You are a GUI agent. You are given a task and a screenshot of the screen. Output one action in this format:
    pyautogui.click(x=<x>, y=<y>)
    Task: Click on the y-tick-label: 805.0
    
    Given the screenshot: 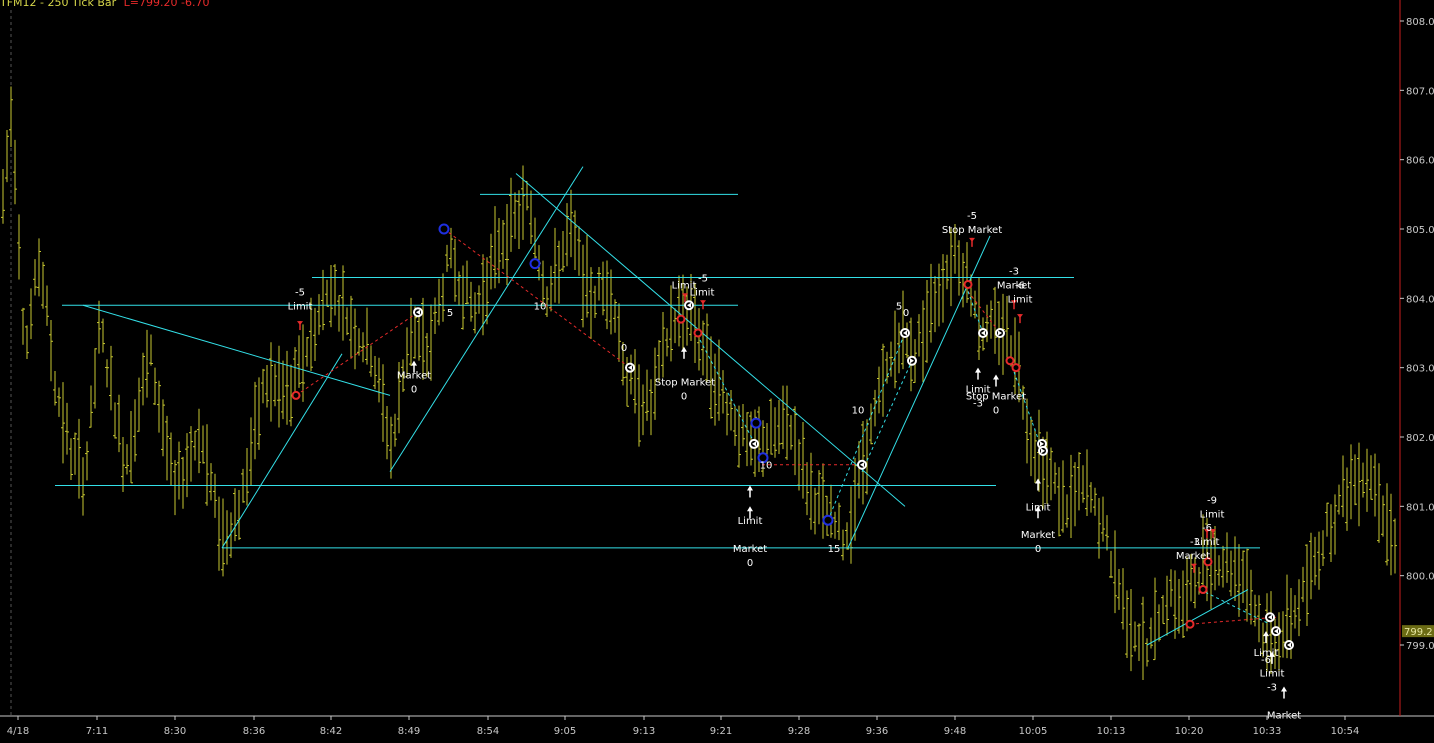 What is the action you would take?
    pyautogui.click(x=1420, y=230)
    